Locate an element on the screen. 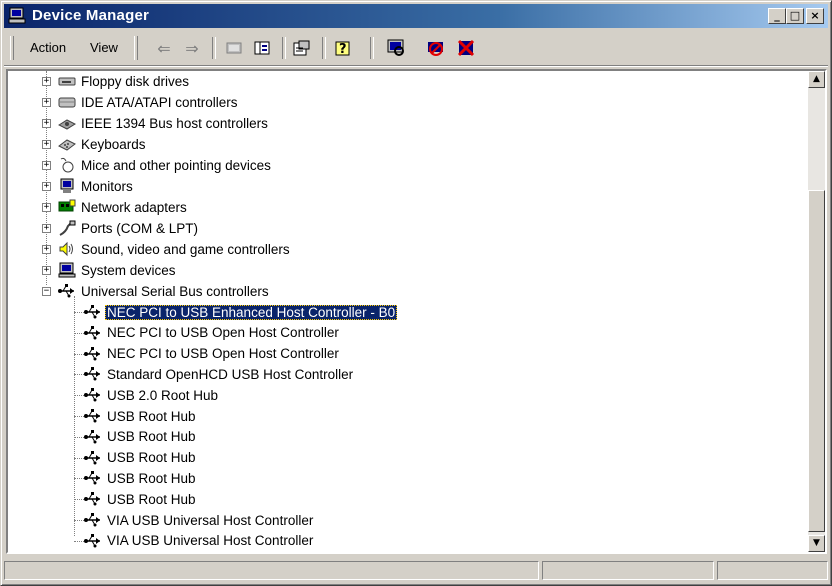 Image resolution: width=832 pixels, height=586 pixels. keyboard-icon is located at coordinates (67, 145).